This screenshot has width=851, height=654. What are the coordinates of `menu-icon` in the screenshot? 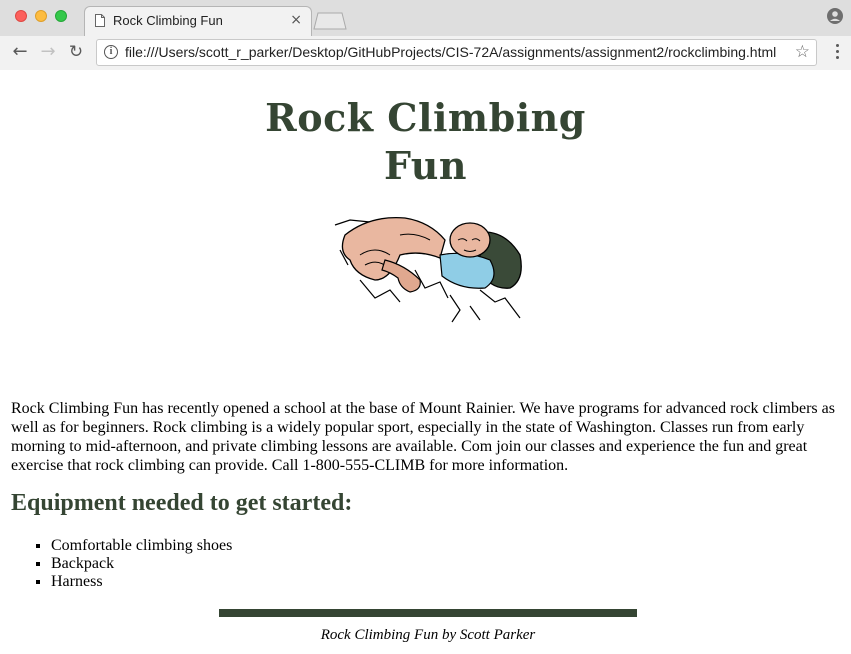 It's located at (838, 53).